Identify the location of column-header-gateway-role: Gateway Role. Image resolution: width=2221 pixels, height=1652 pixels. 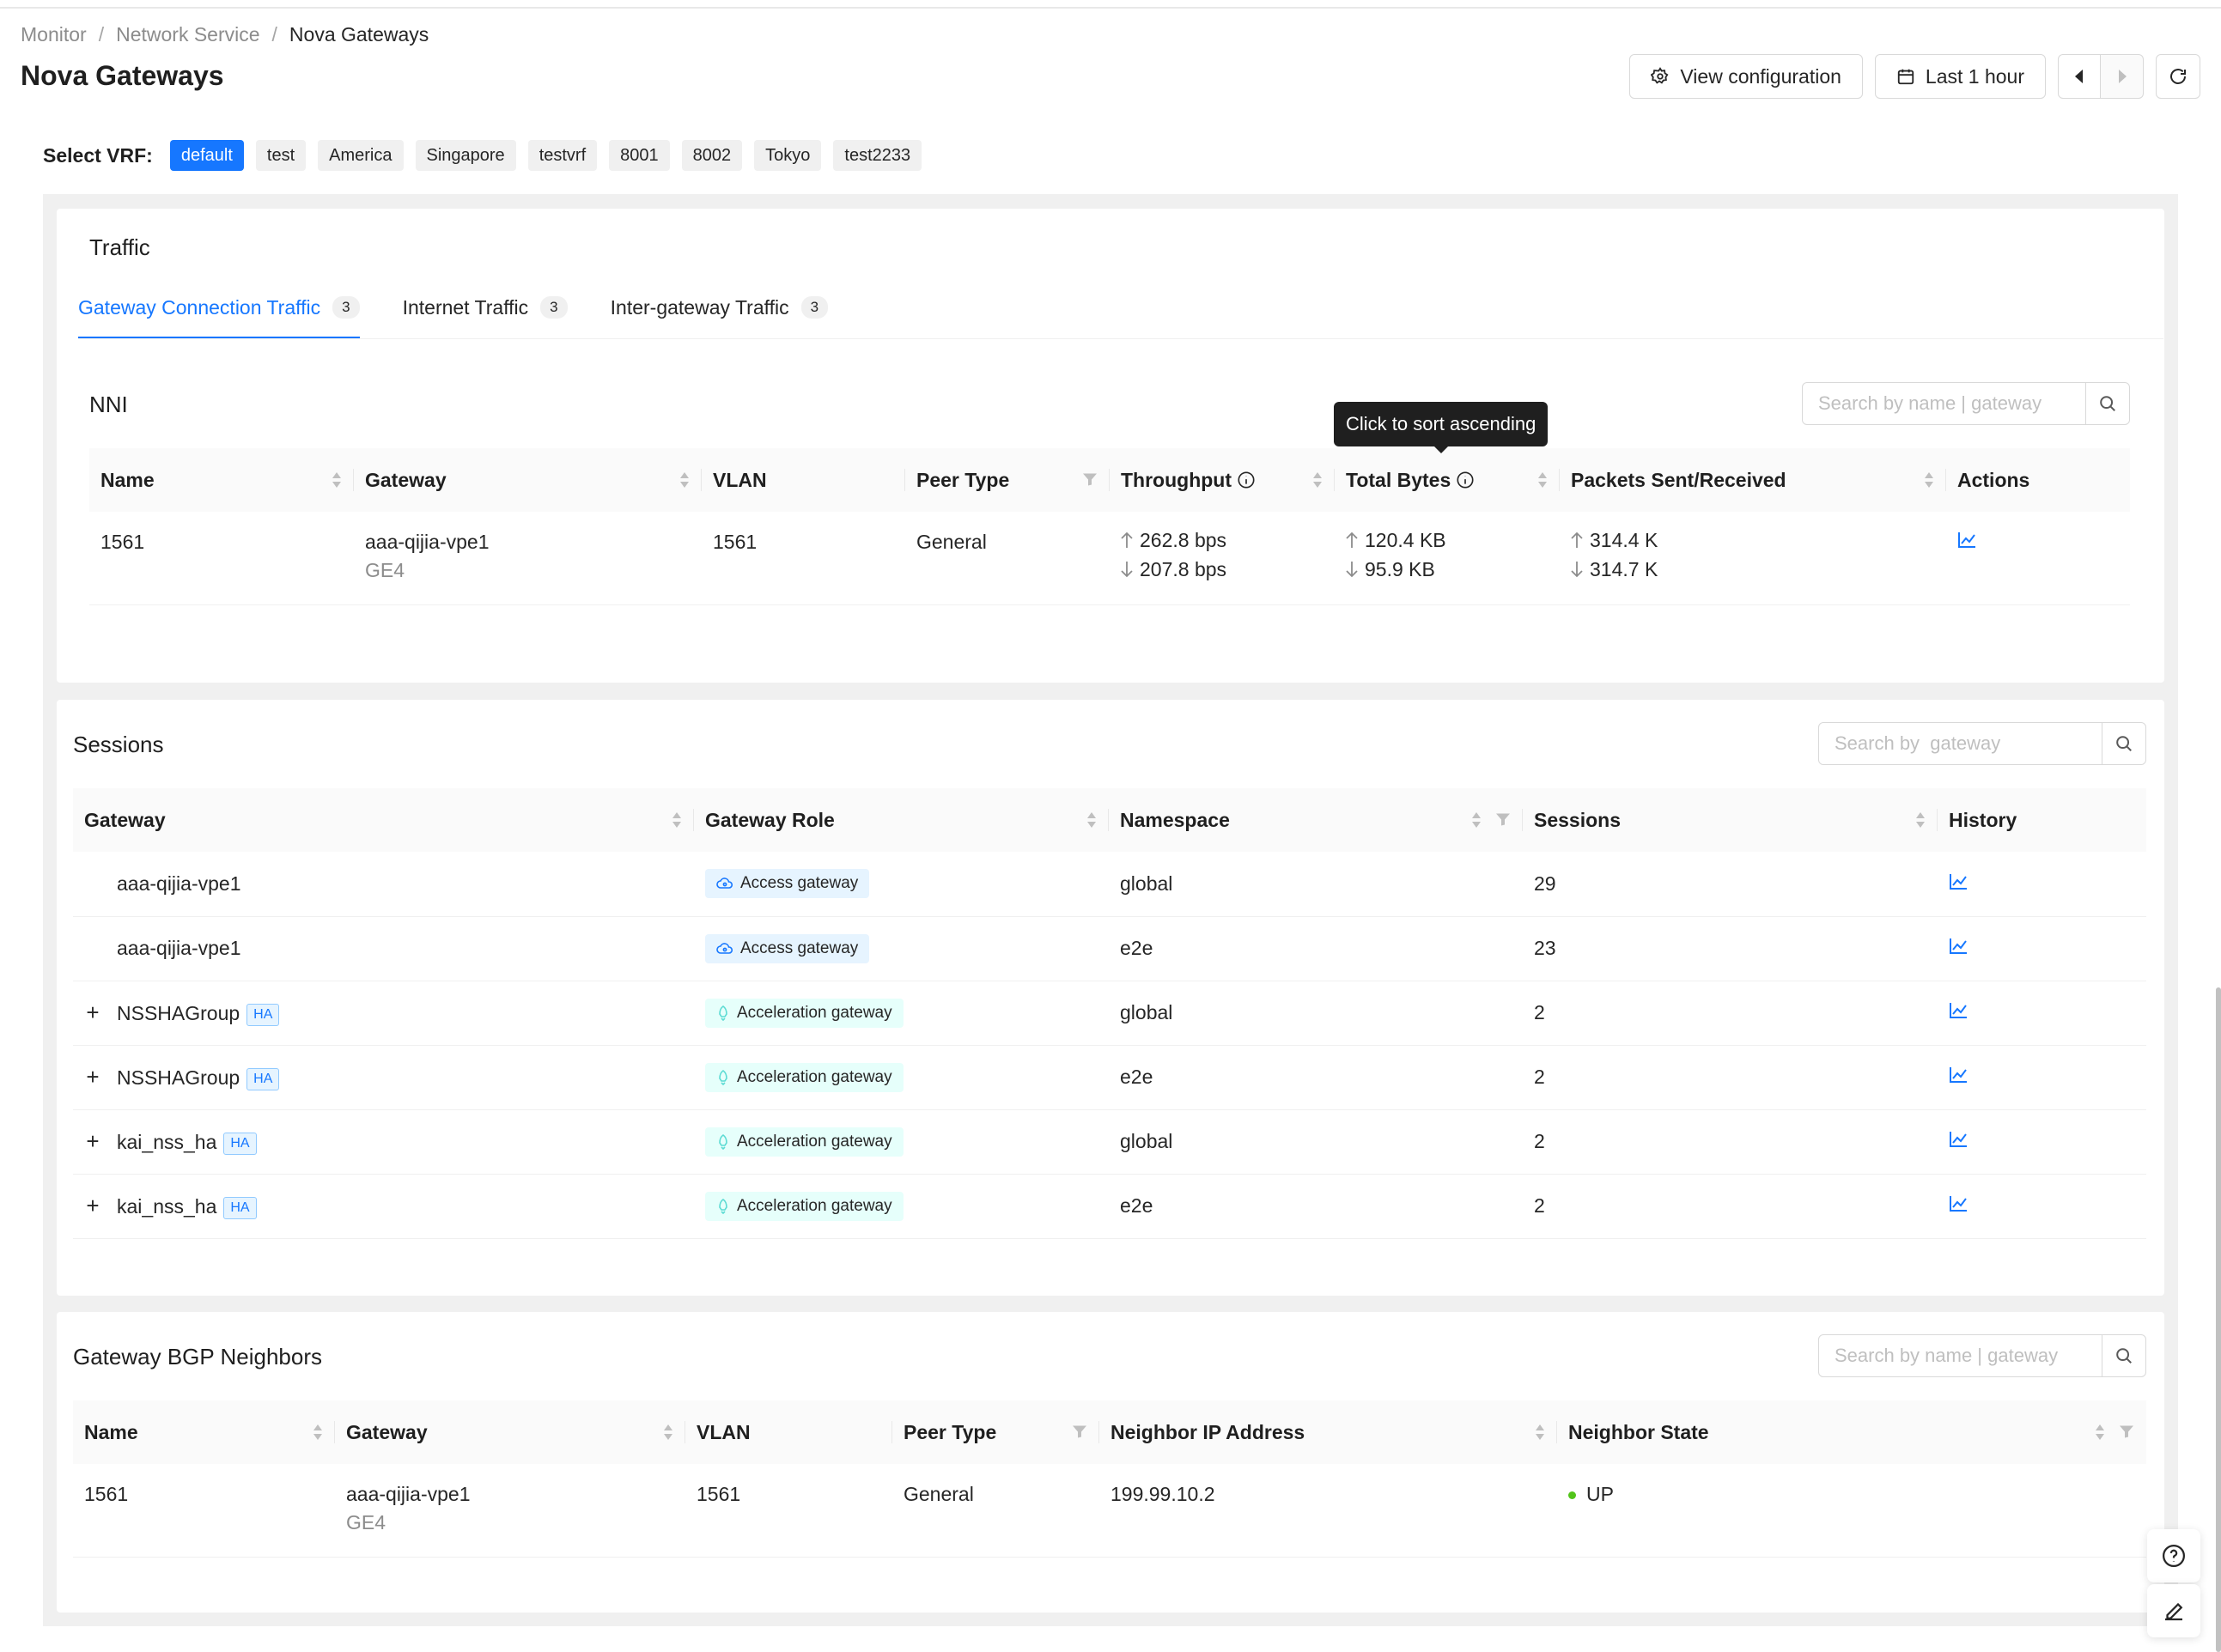
(902, 820).